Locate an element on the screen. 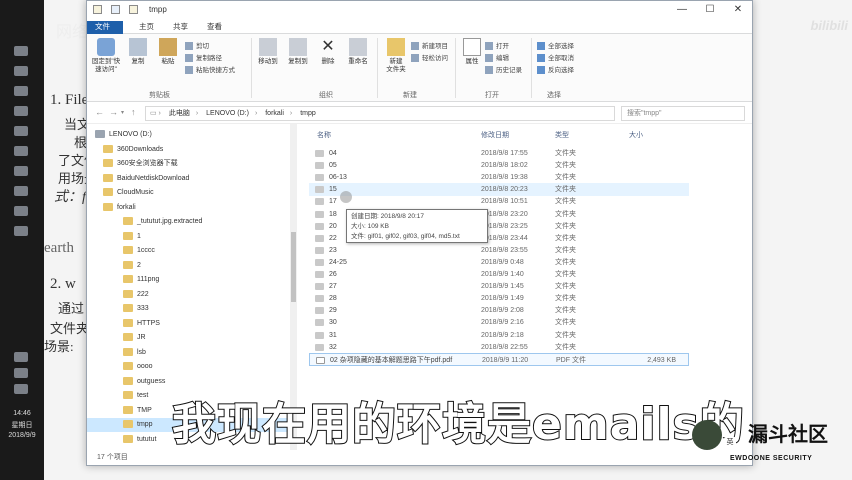 The image size is (852, 480). history-button: 历史记录 is located at coordinates (503, 69).